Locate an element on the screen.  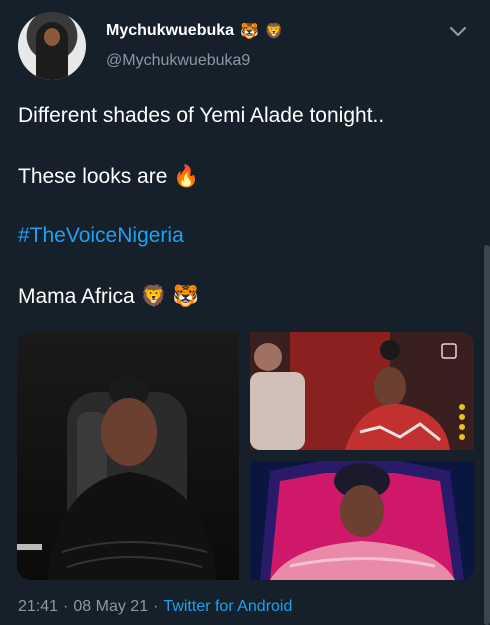
scrollbar is located at coordinates (487, 435).